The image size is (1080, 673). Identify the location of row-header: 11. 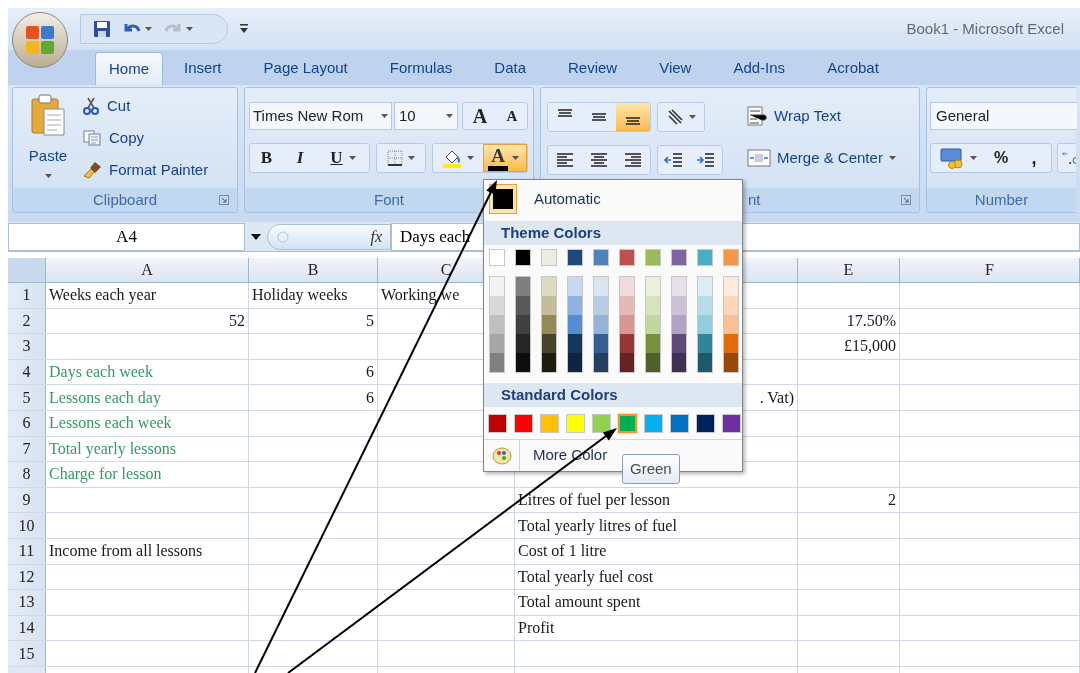
(27, 551).